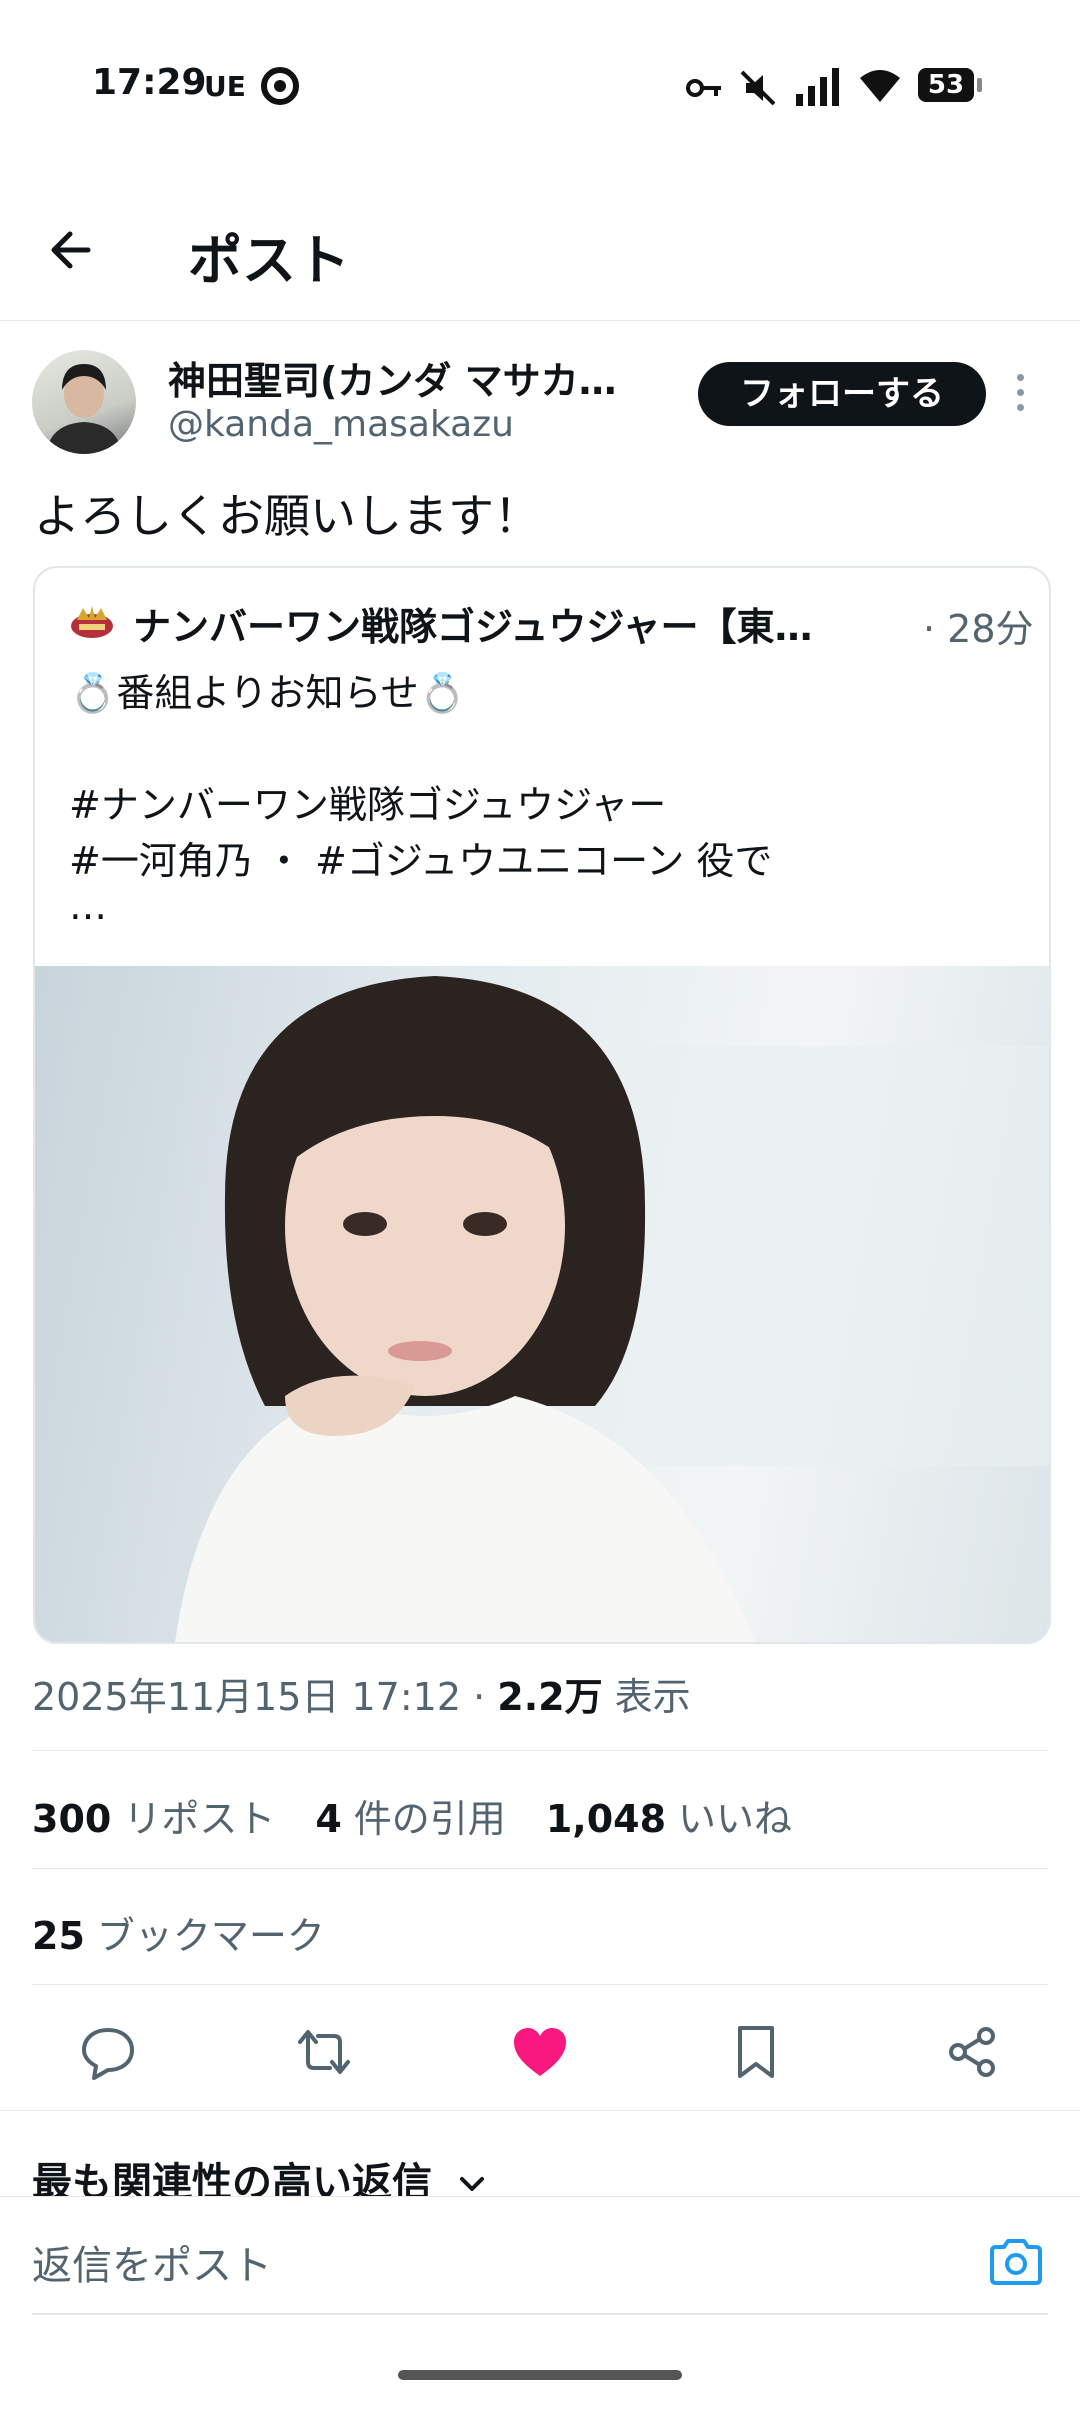 The height and width of the screenshot is (2424, 1080). I want to click on chevron-down-icon, so click(471, 2184).